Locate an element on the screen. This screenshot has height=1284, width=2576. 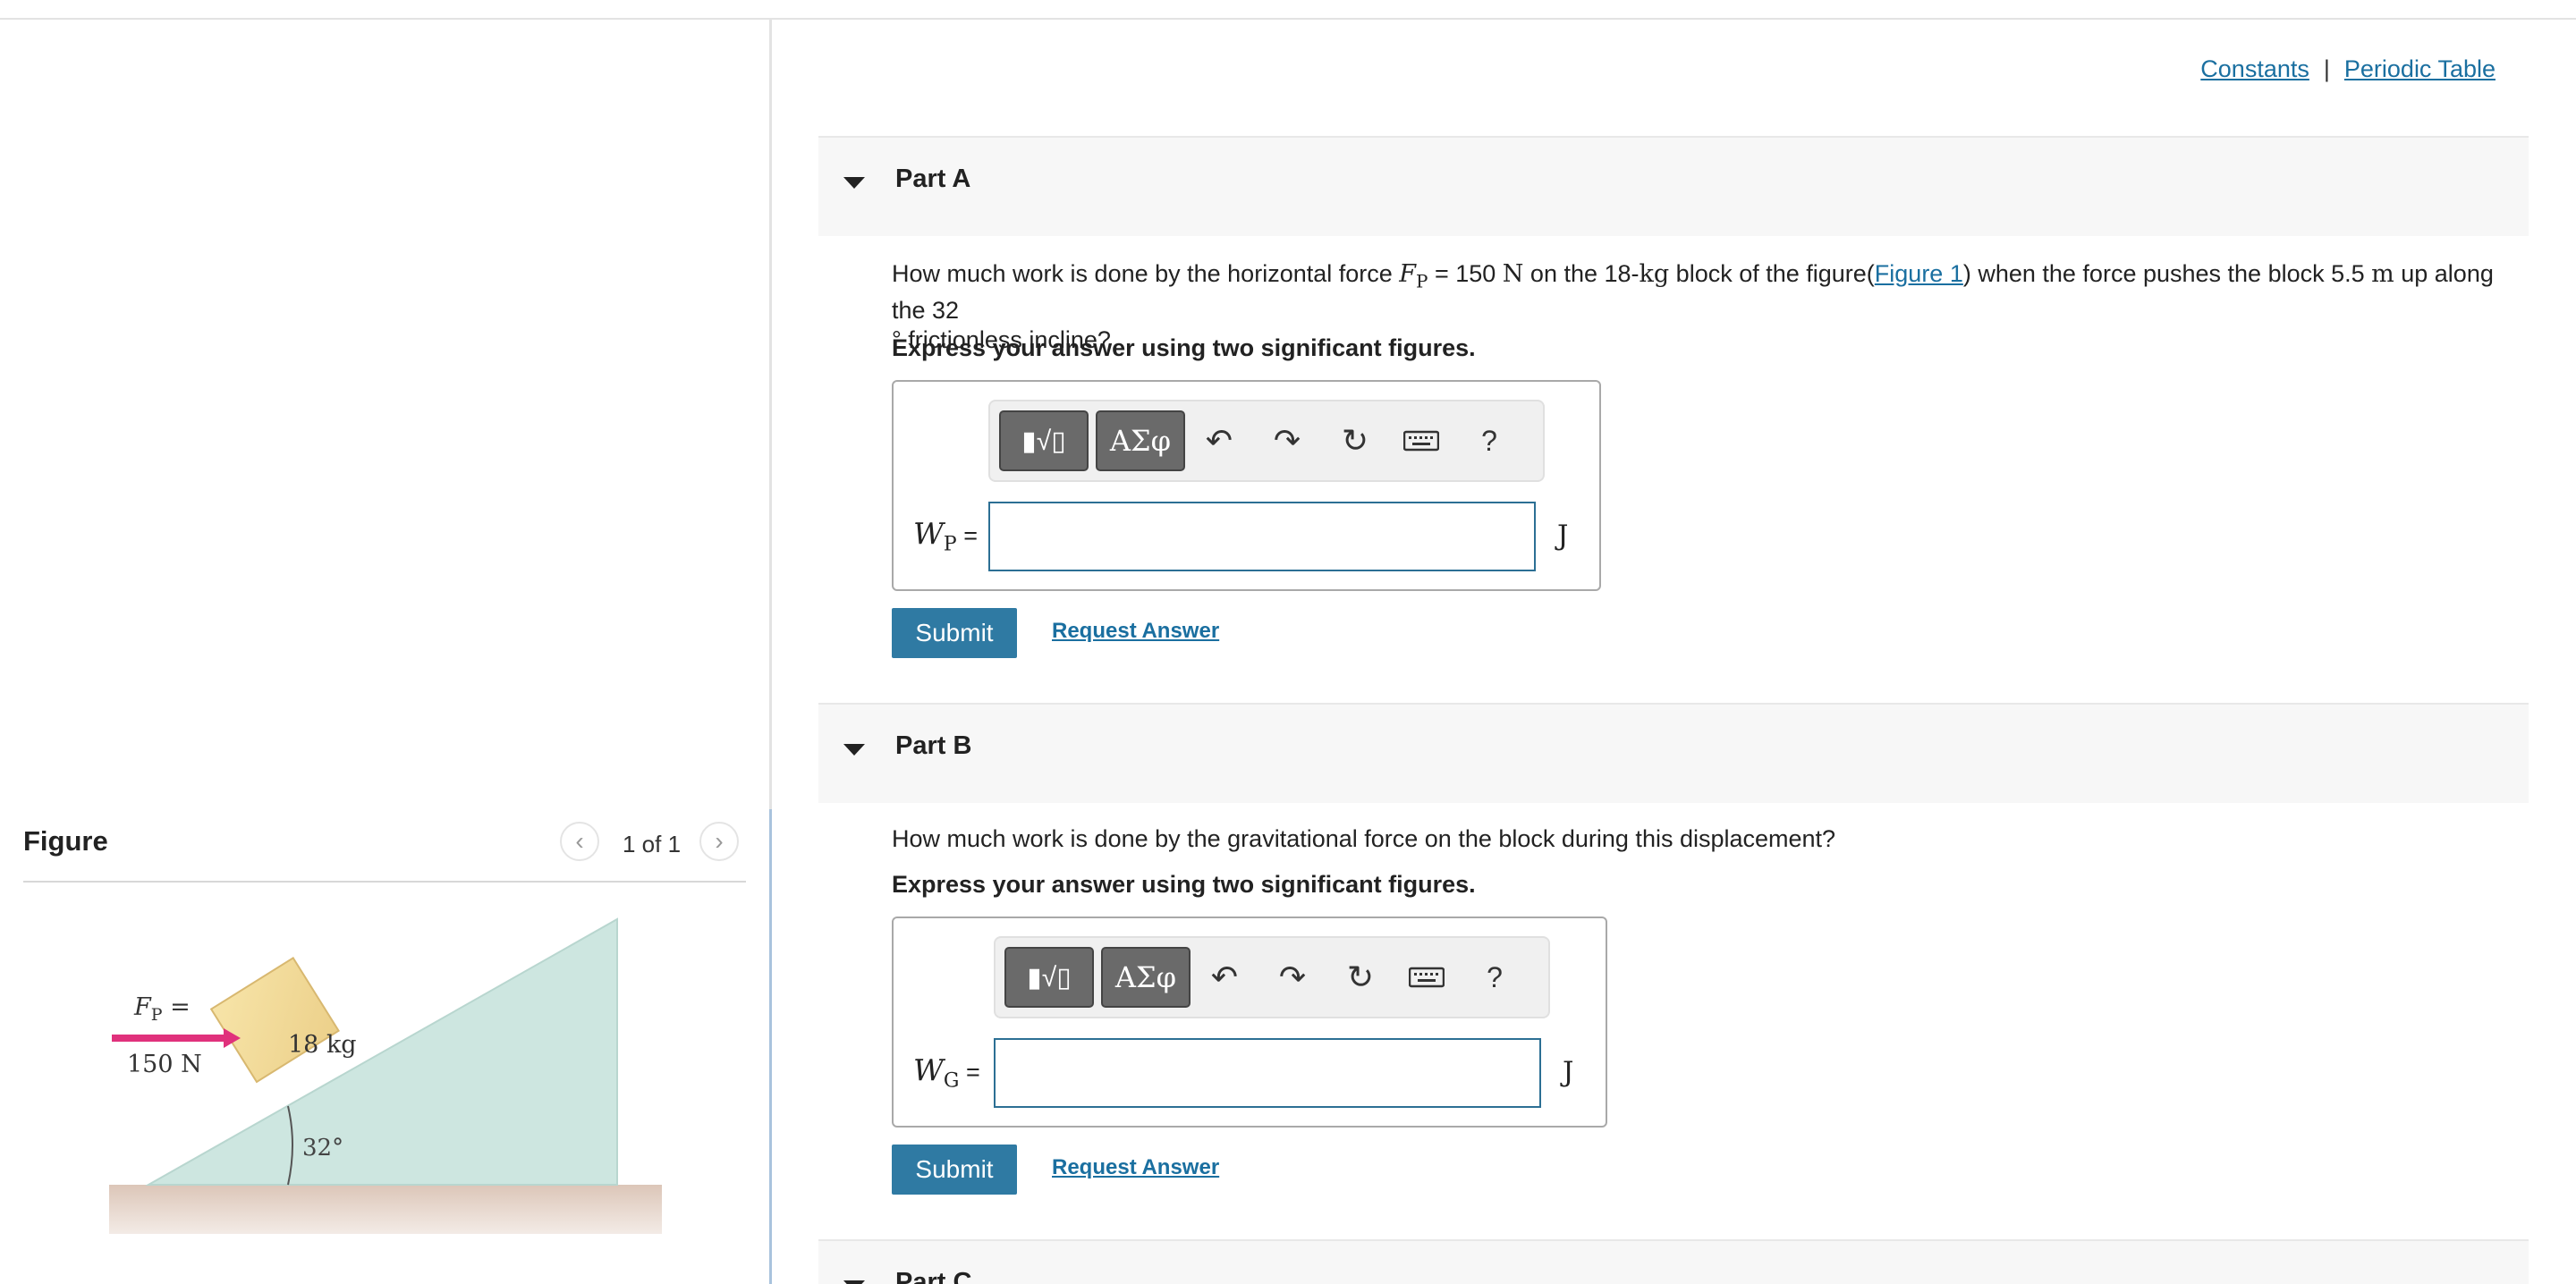
unit-kilogram: kg is located at coordinates (1654, 274).